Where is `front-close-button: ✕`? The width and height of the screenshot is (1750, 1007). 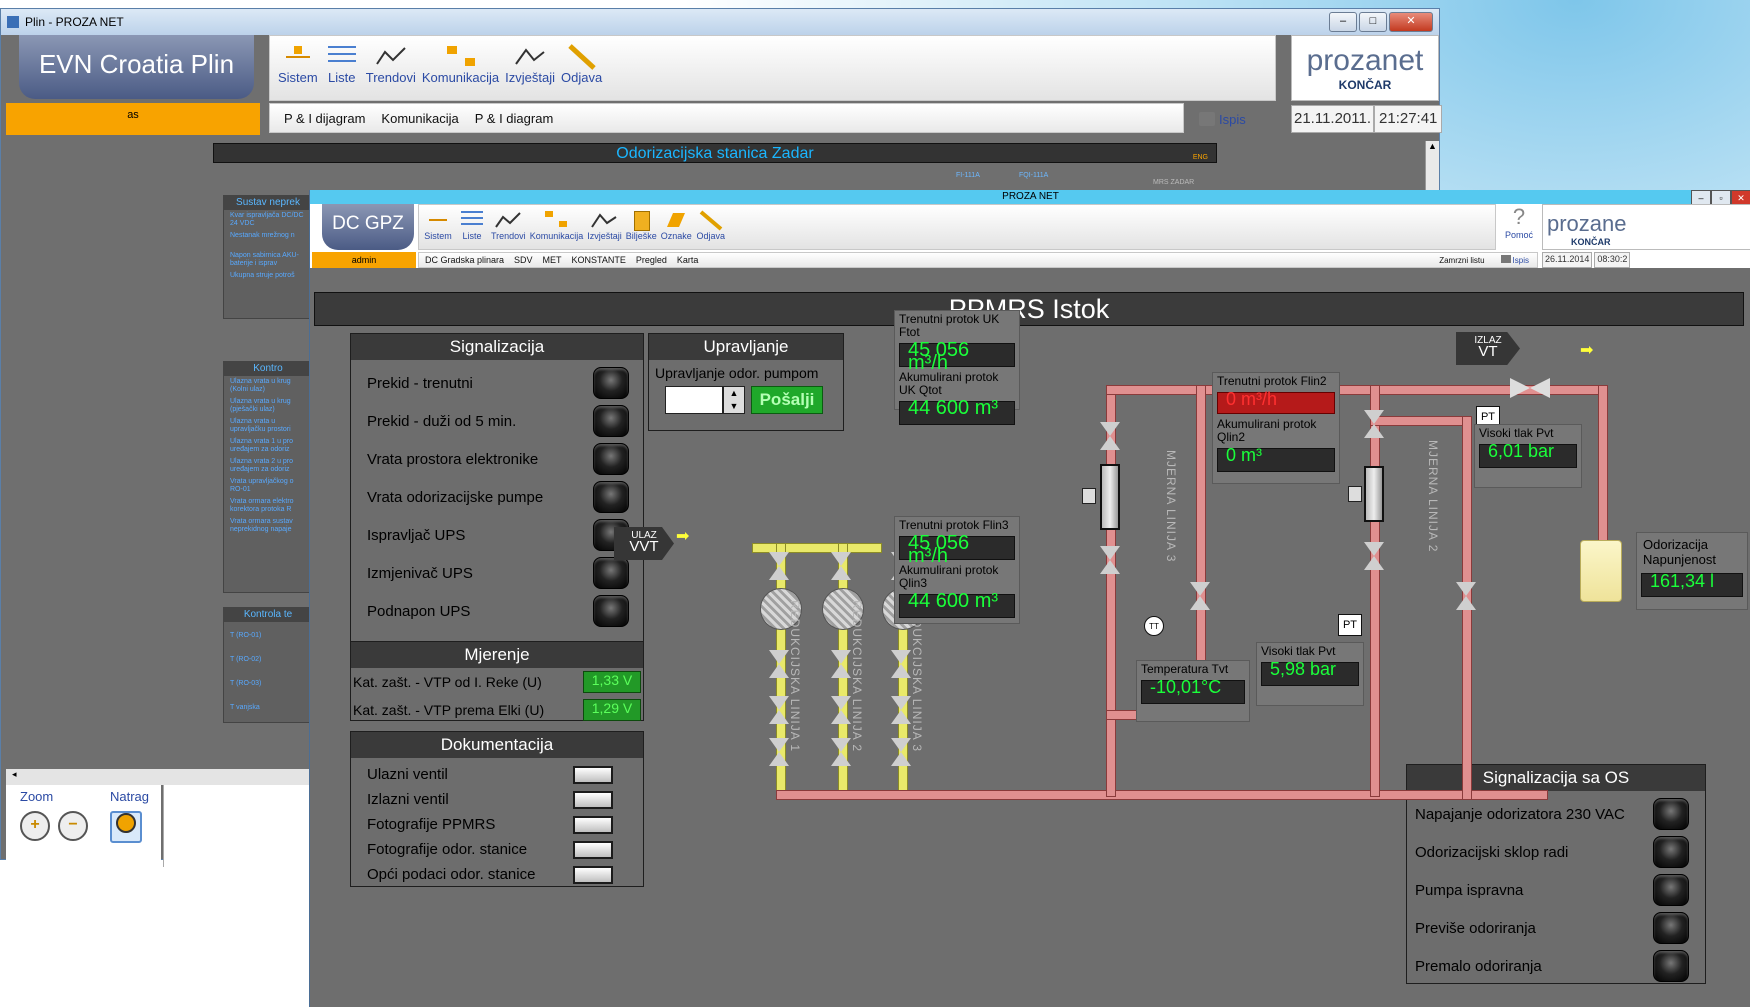 front-close-button: ✕ is located at coordinates (1740, 197).